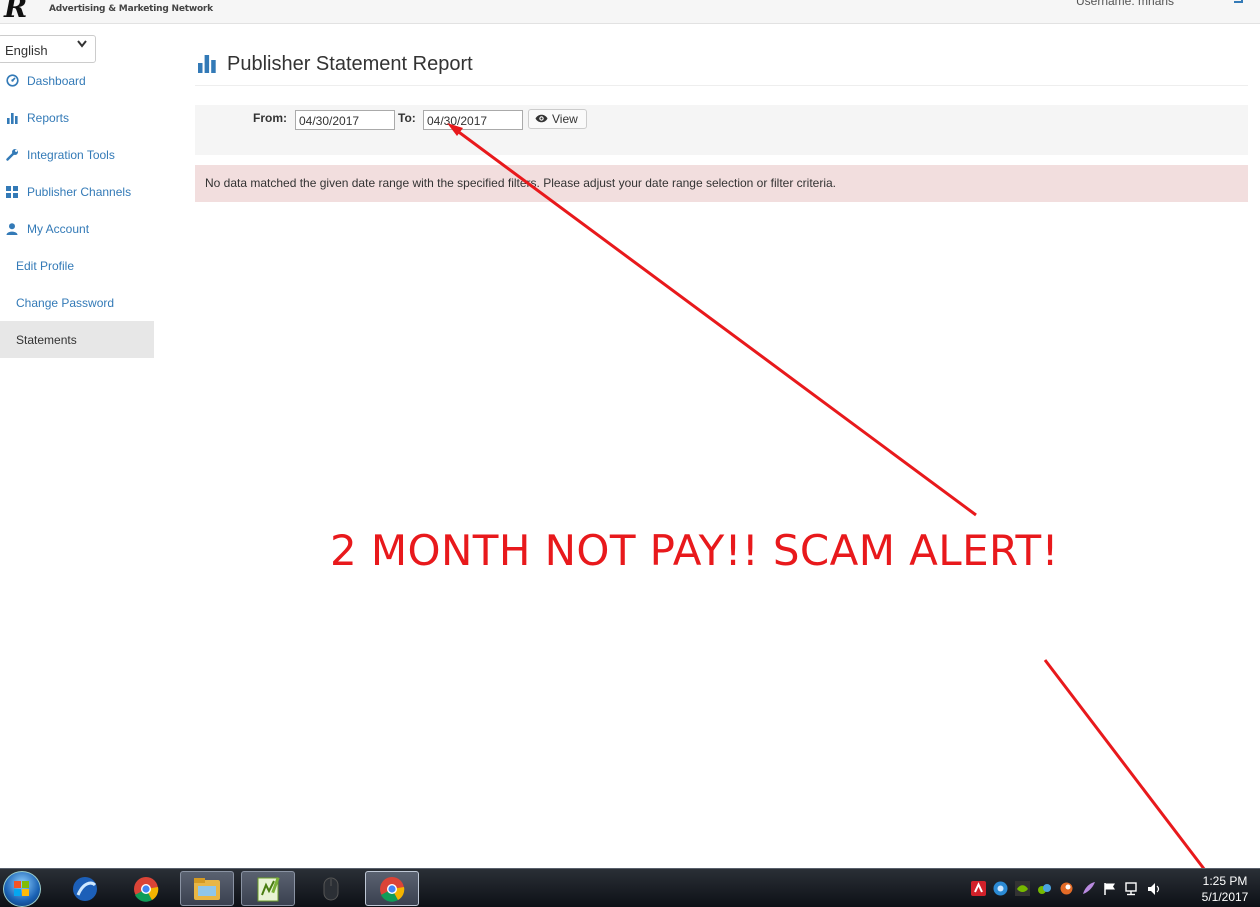 Image resolution: width=1260 pixels, height=907 pixels. Describe the element at coordinates (146, 888) in the screenshot. I see `chrome-icon` at that location.